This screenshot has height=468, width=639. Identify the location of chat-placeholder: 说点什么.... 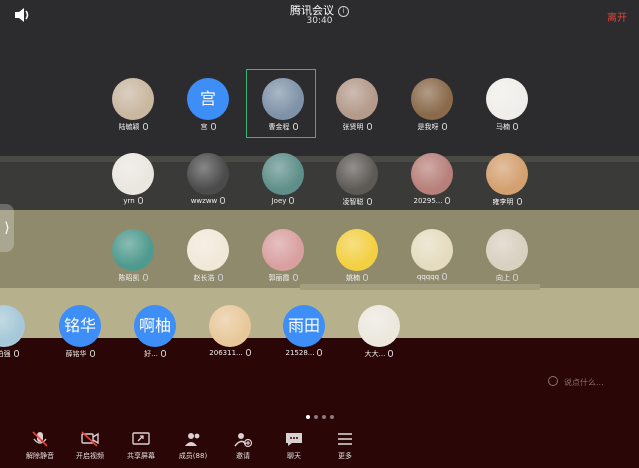
(584, 382).